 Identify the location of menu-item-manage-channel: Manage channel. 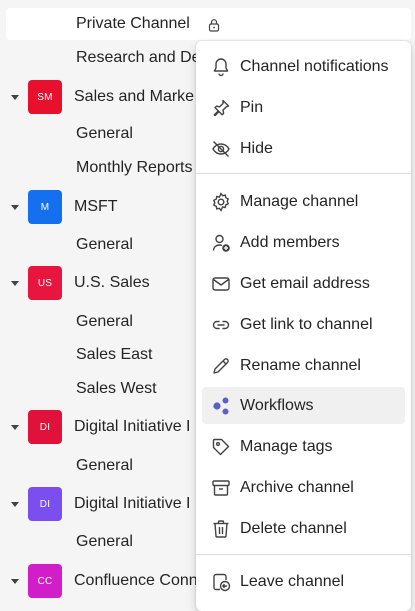
(303, 201).